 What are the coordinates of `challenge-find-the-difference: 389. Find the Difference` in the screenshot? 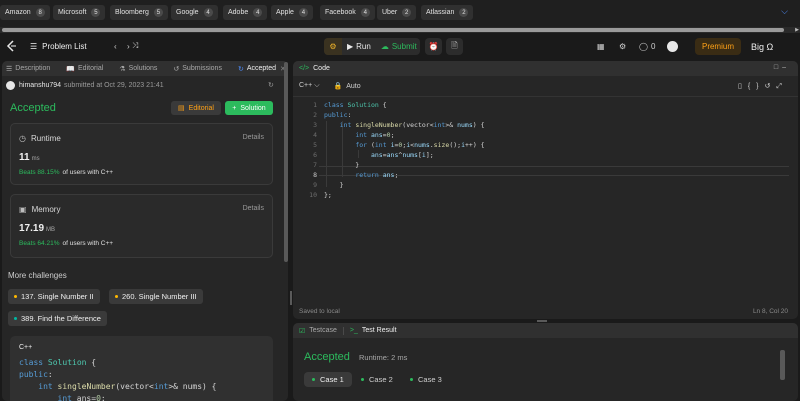 It's located at (57, 318).